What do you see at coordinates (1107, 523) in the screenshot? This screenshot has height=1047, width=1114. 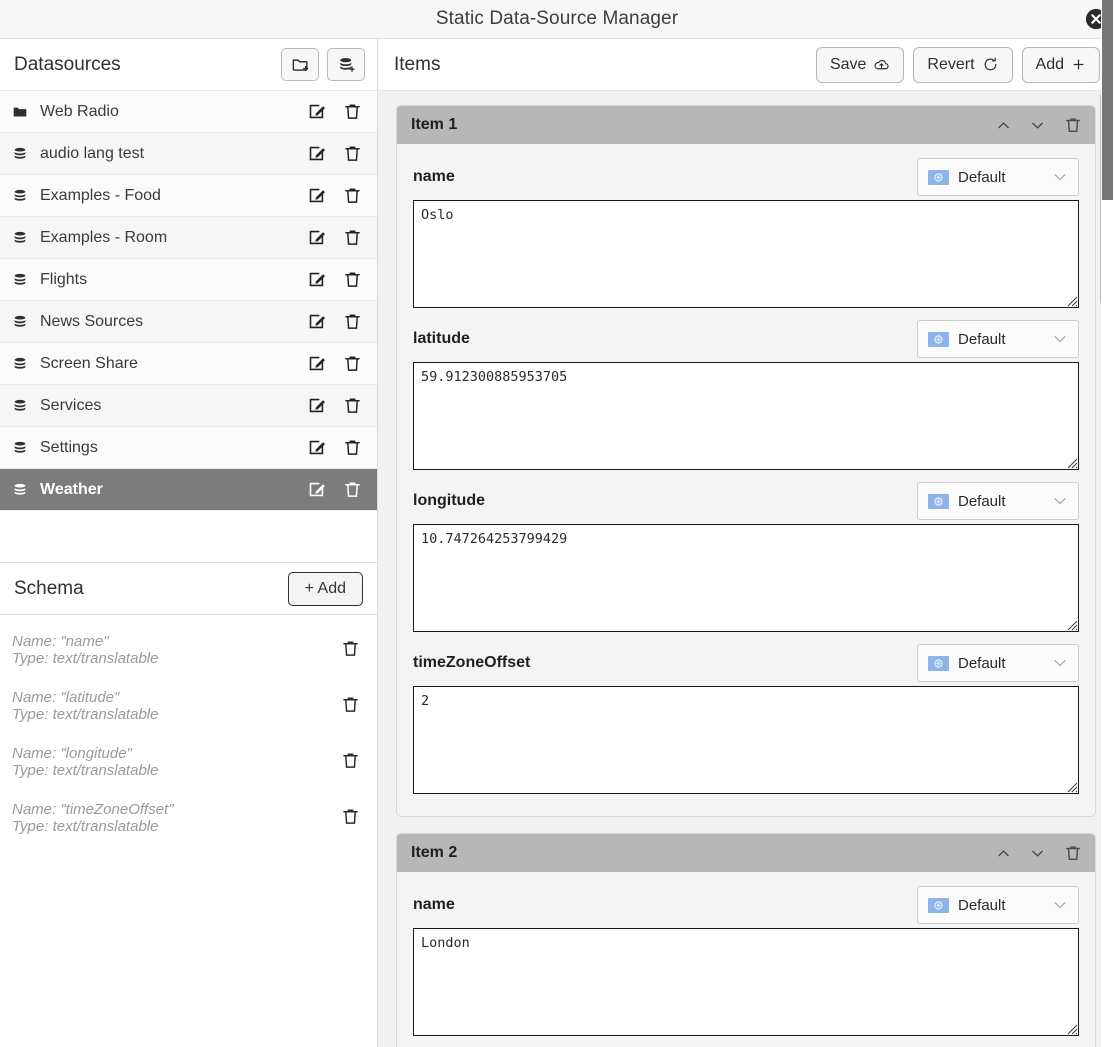 I see `window-scrollbar` at bounding box center [1107, 523].